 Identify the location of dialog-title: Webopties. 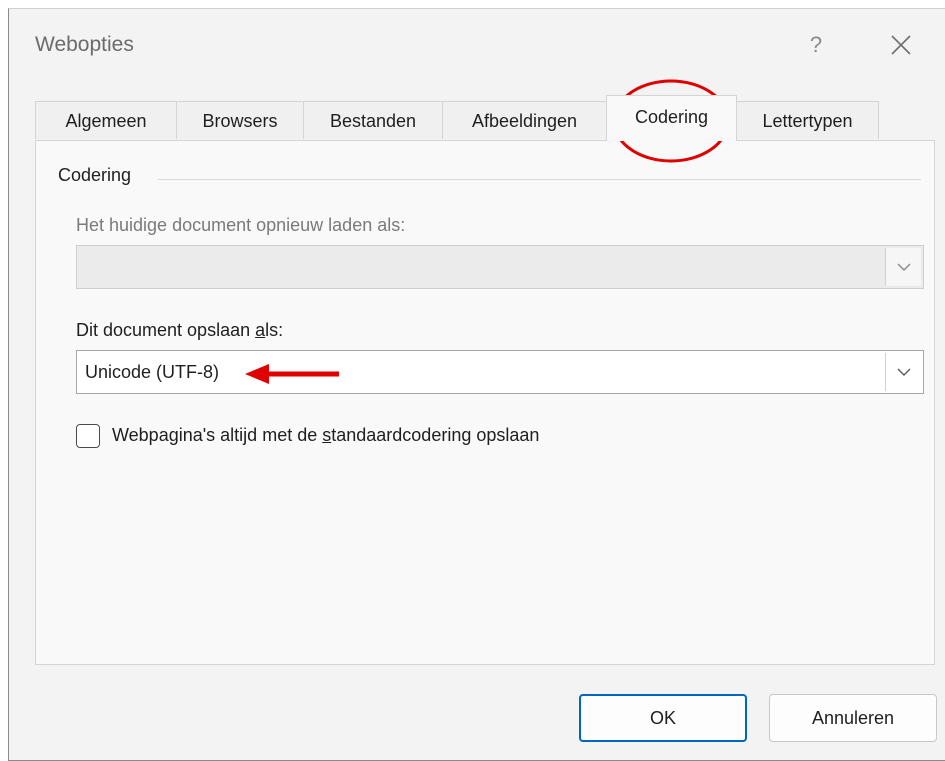
(84, 44).